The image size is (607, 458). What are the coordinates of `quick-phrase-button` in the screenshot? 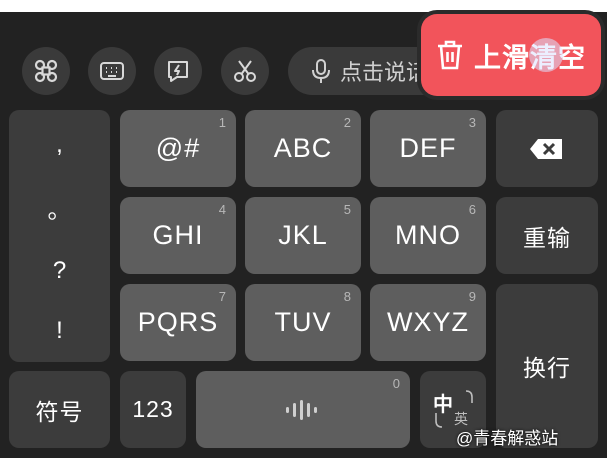 It's located at (178, 71).